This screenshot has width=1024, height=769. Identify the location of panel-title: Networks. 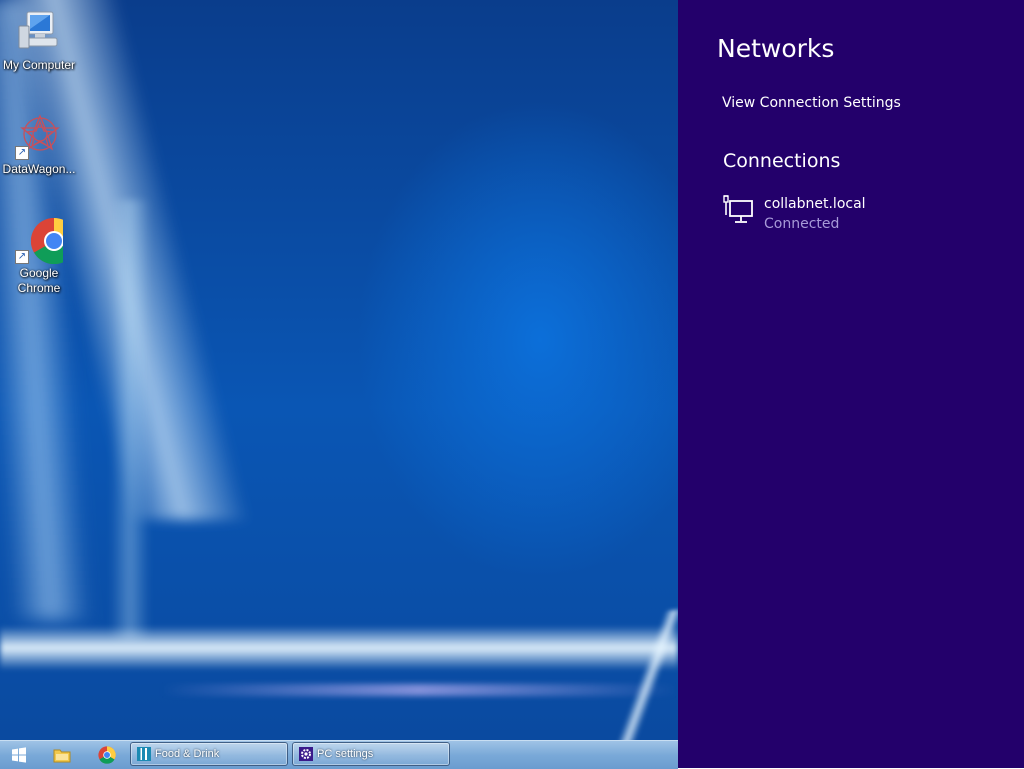
(776, 48).